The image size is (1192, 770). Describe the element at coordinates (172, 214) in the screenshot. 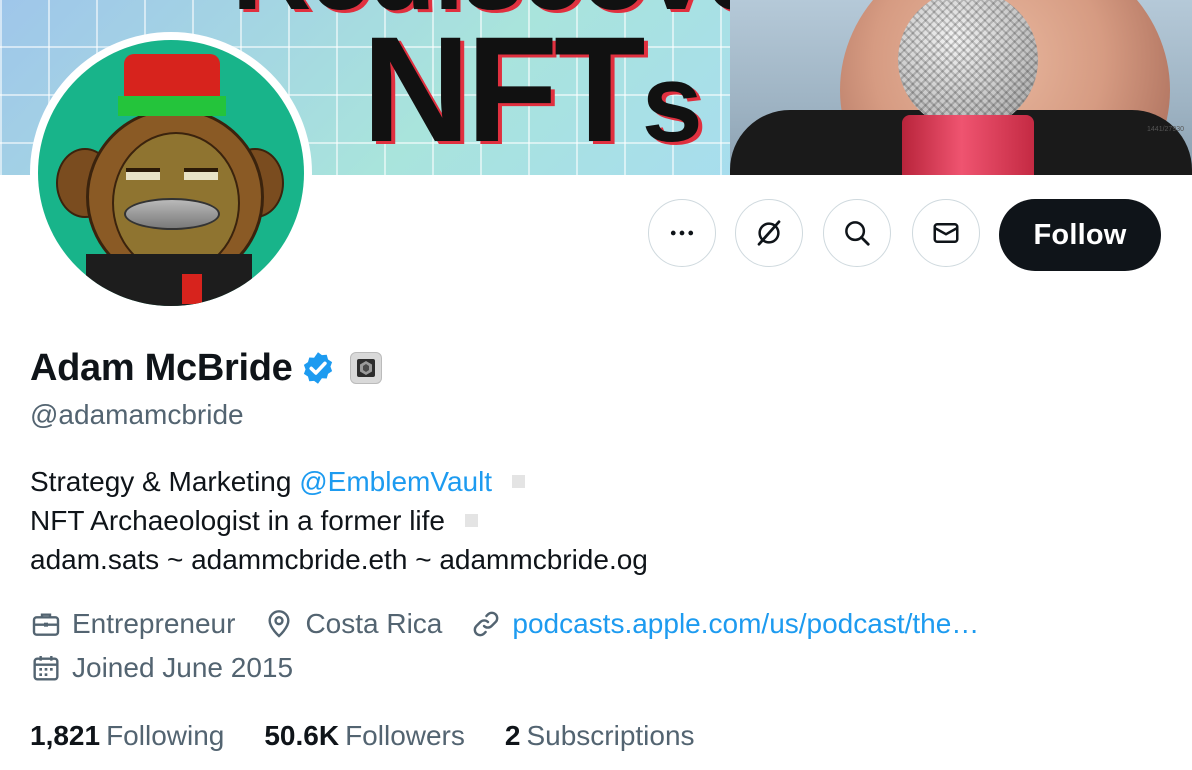

I see `avatar-mouth` at that location.